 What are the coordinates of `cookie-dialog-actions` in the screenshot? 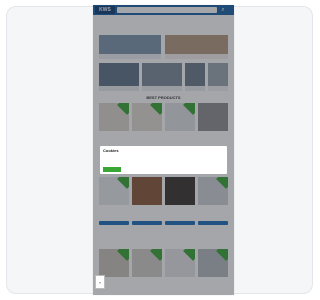 It's located at (113, 169).